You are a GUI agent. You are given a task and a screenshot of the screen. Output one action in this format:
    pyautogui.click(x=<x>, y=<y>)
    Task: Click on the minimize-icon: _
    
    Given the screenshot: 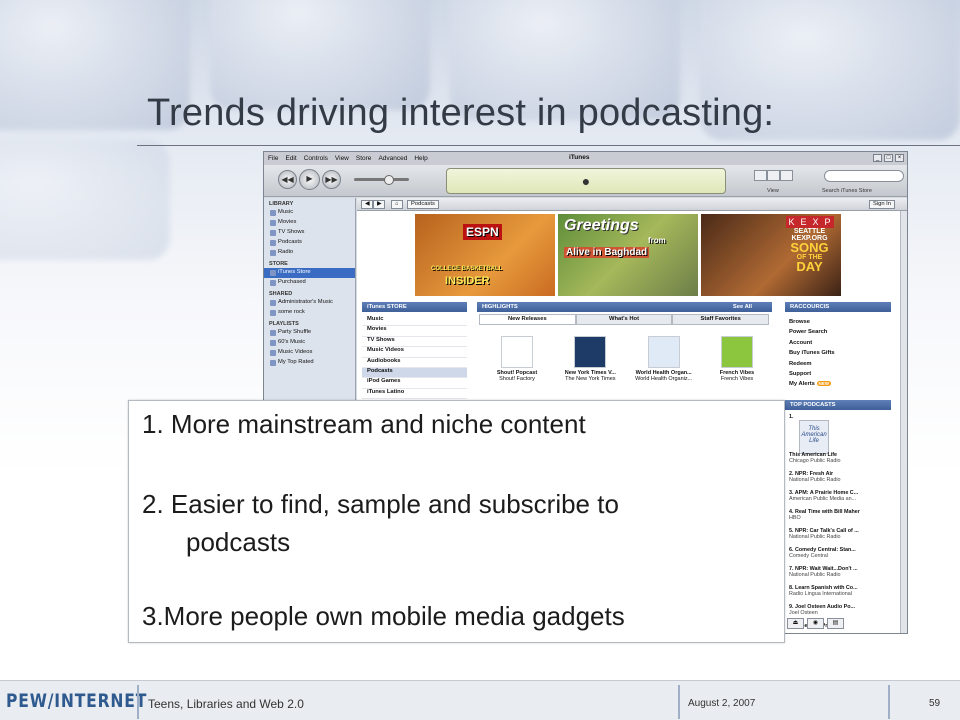 What is the action you would take?
    pyautogui.click(x=877, y=158)
    